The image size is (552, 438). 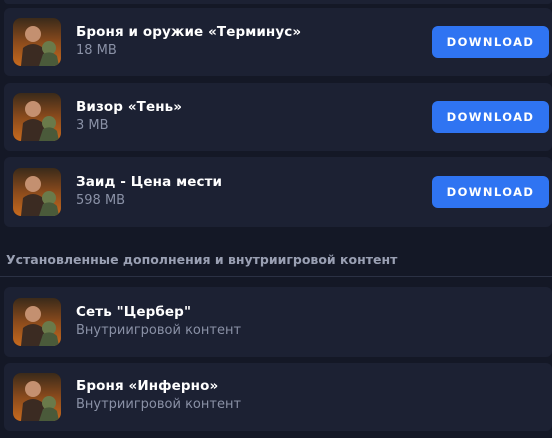 What do you see at coordinates (278, 2) in the screenshot?
I see `previous-card-edge` at bounding box center [278, 2].